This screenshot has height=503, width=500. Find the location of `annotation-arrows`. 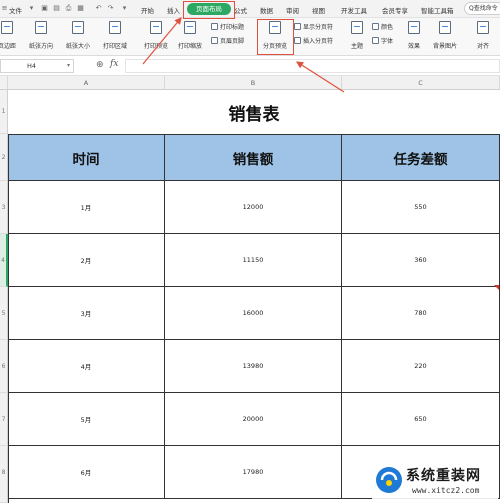

annotation-arrows is located at coordinates (243, 55).